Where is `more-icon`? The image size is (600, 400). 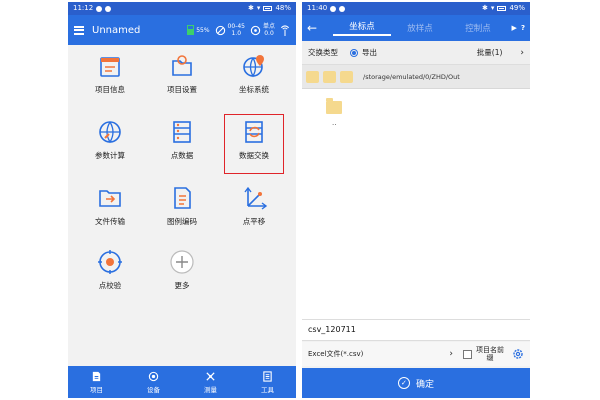 more-icon is located at coordinates (182, 262).